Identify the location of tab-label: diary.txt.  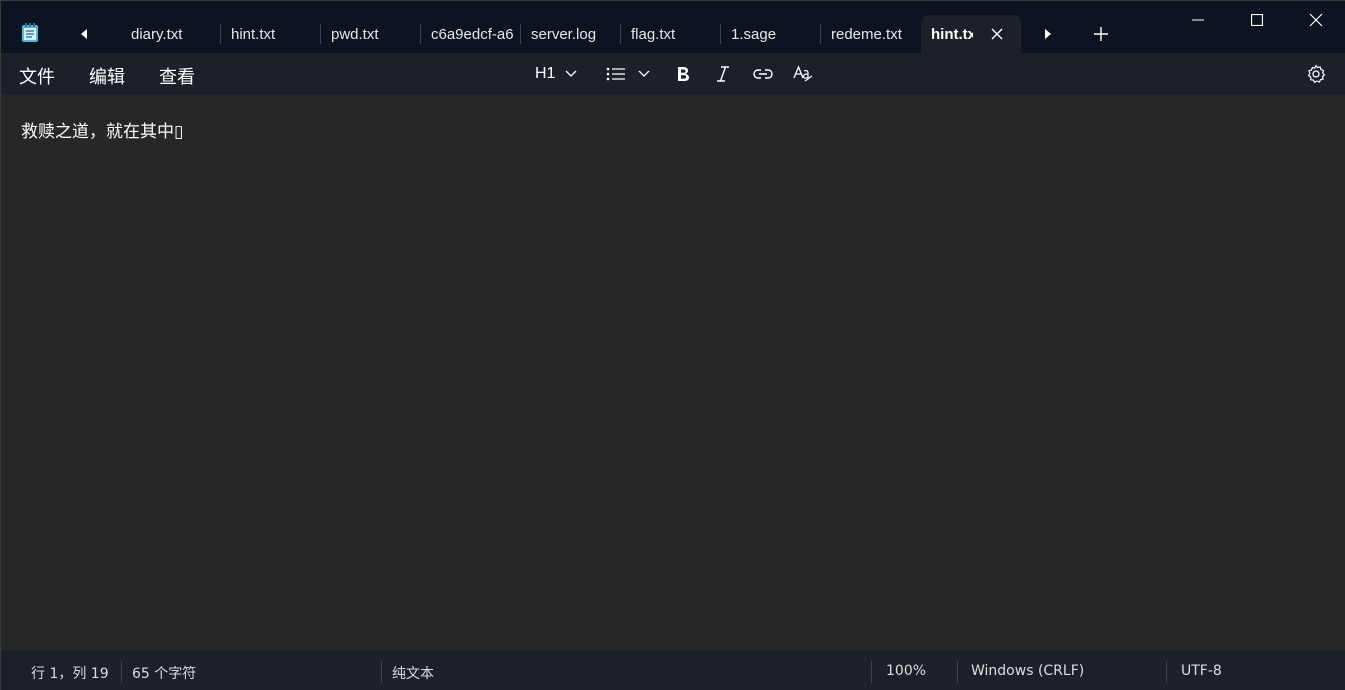
(157, 34).